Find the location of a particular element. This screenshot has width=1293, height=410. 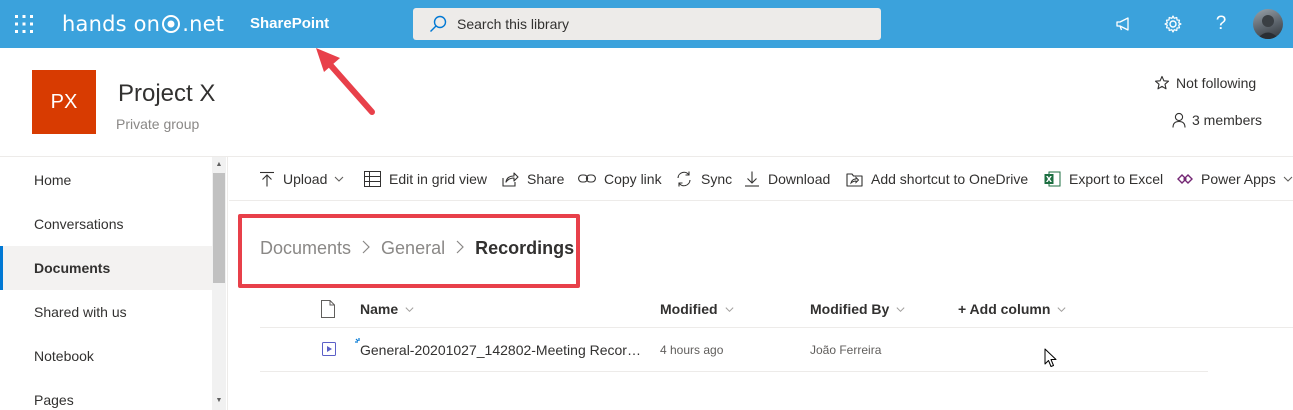

sharepoint-app-name: SharePoint is located at coordinates (289, 23).